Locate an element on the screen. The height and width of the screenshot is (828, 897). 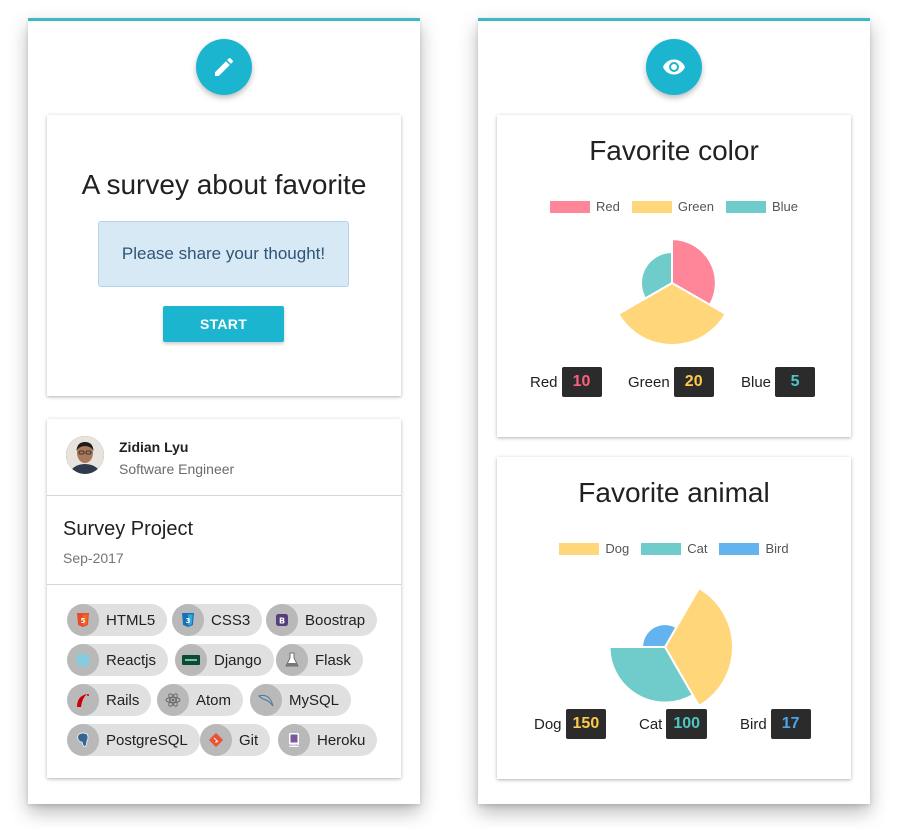
stats-row: Dog 150 Cat 100 Bird 17 is located at coordinates (674, 724).